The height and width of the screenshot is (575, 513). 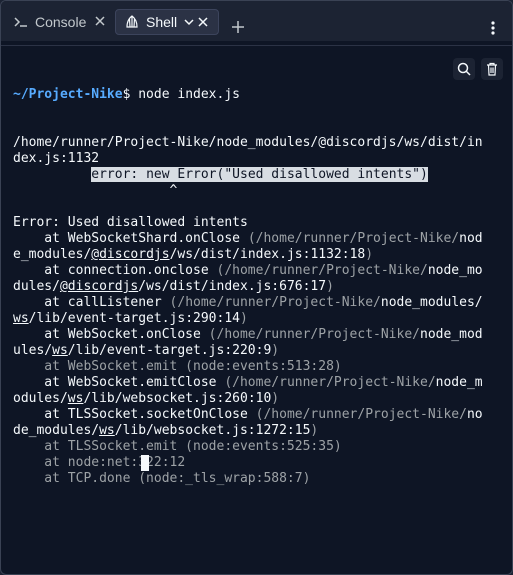 I want to click on terminal-text: at TLSSocket.socketOnClose, so click(x=134, y=414).